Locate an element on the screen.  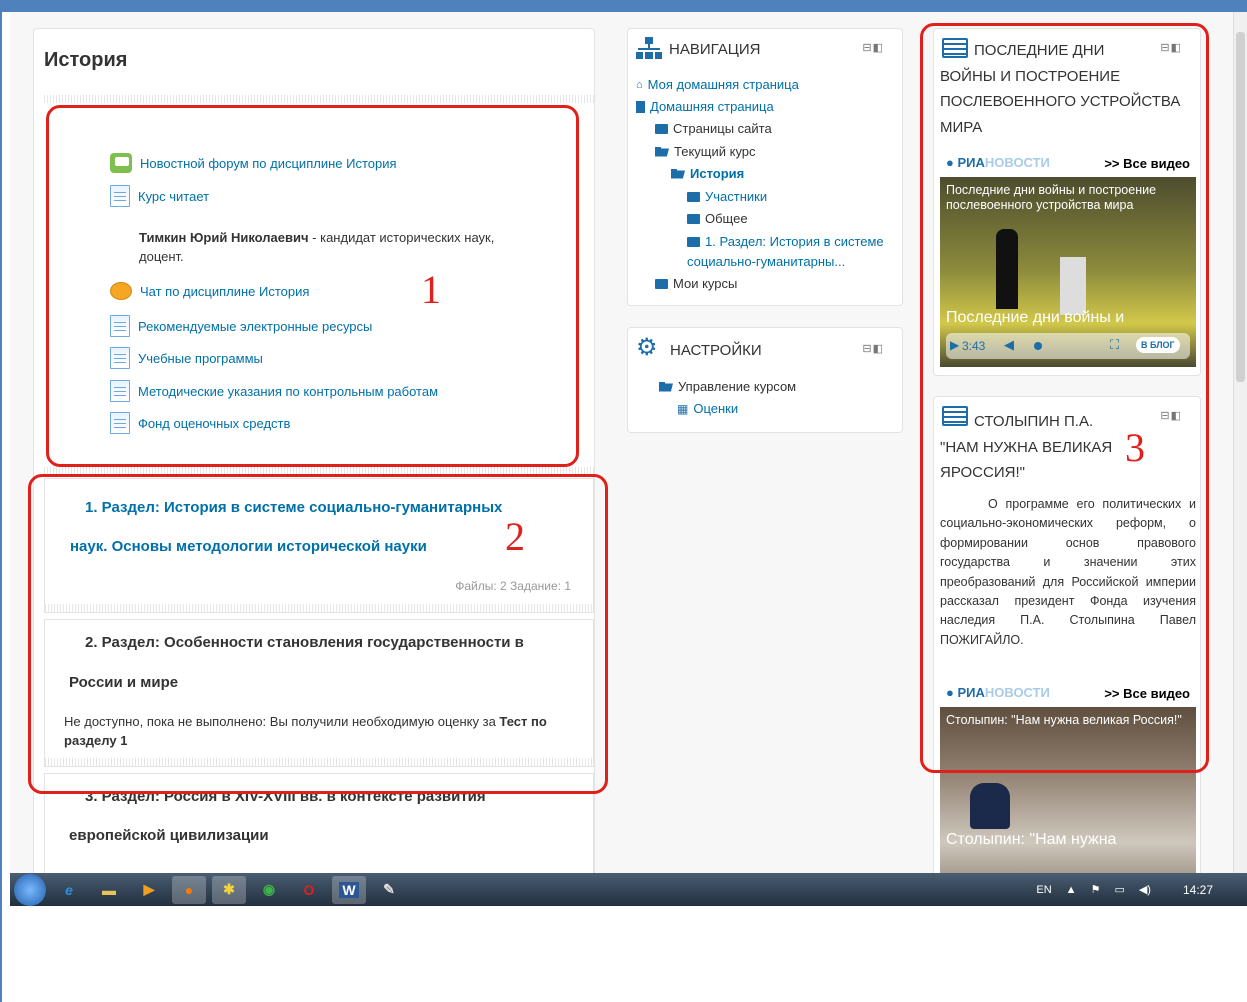
flag-icon: ⚑ is located at coordinates (1096, 889).